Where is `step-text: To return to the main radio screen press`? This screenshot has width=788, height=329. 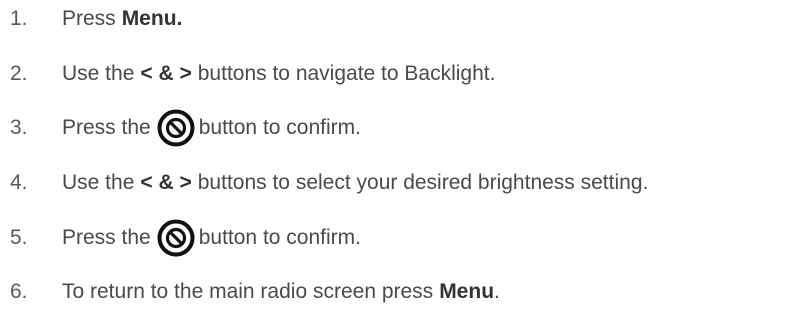 step-text: To return to the main radio screen press is located at coordinates (248, 291).